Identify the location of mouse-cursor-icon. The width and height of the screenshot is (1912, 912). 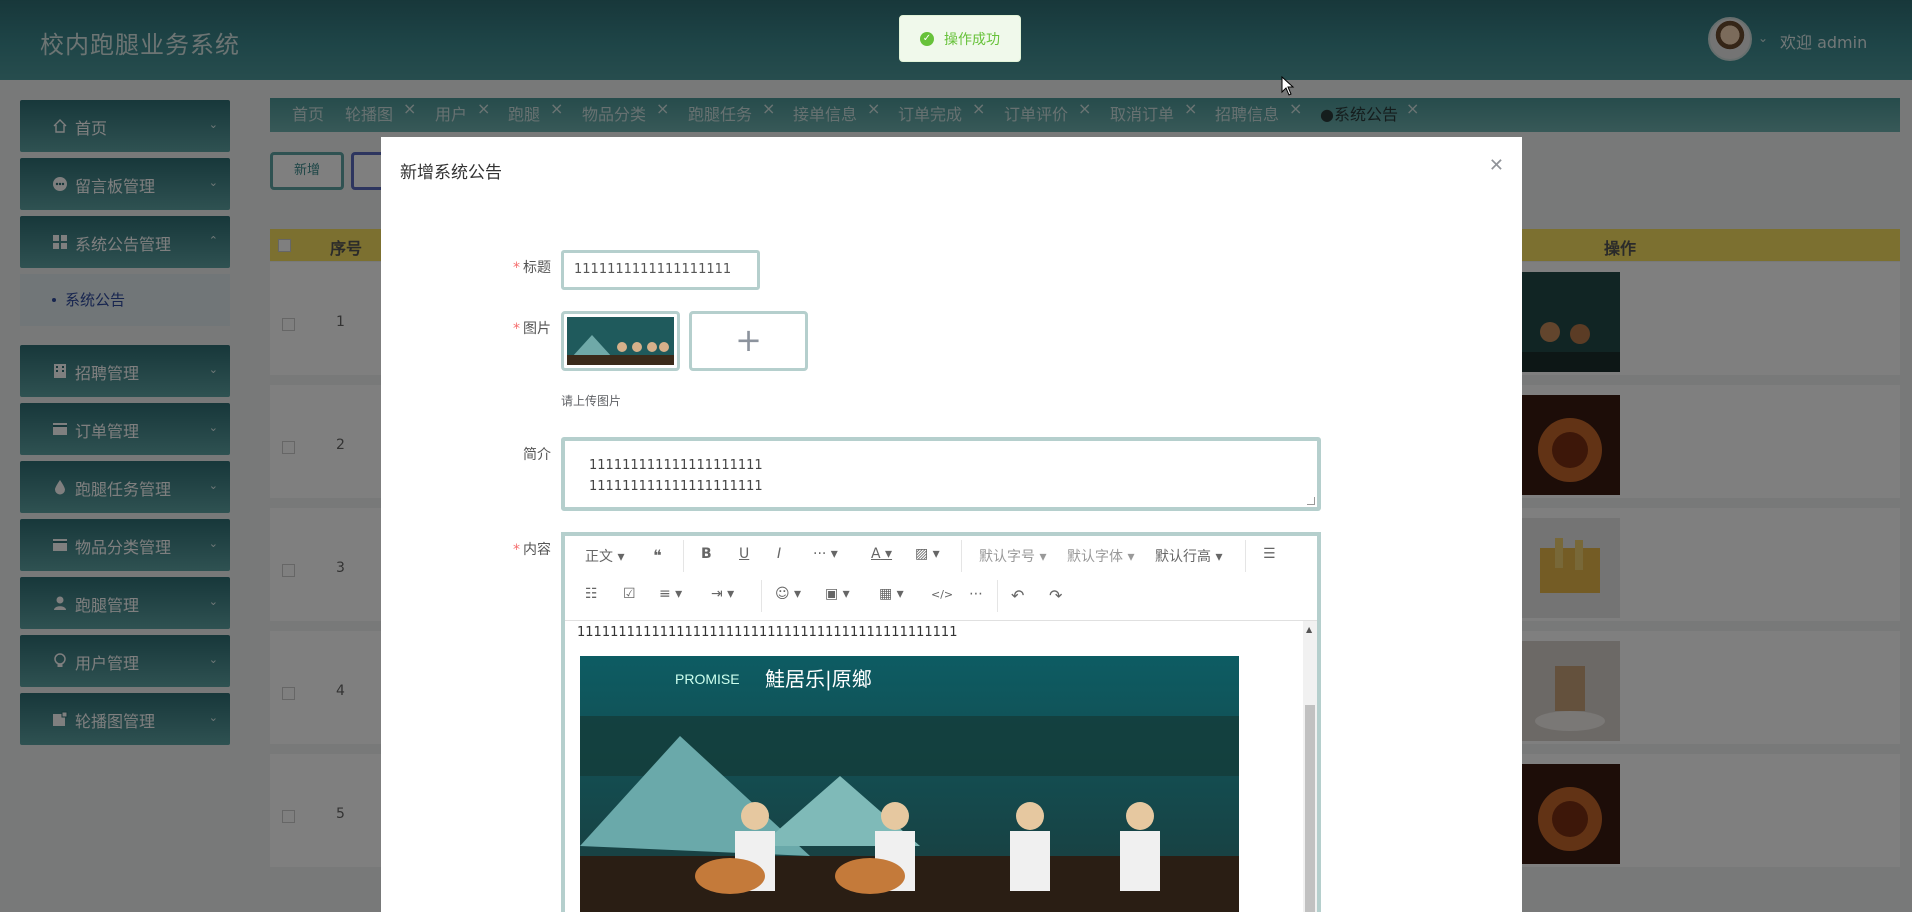
(1288, 86).